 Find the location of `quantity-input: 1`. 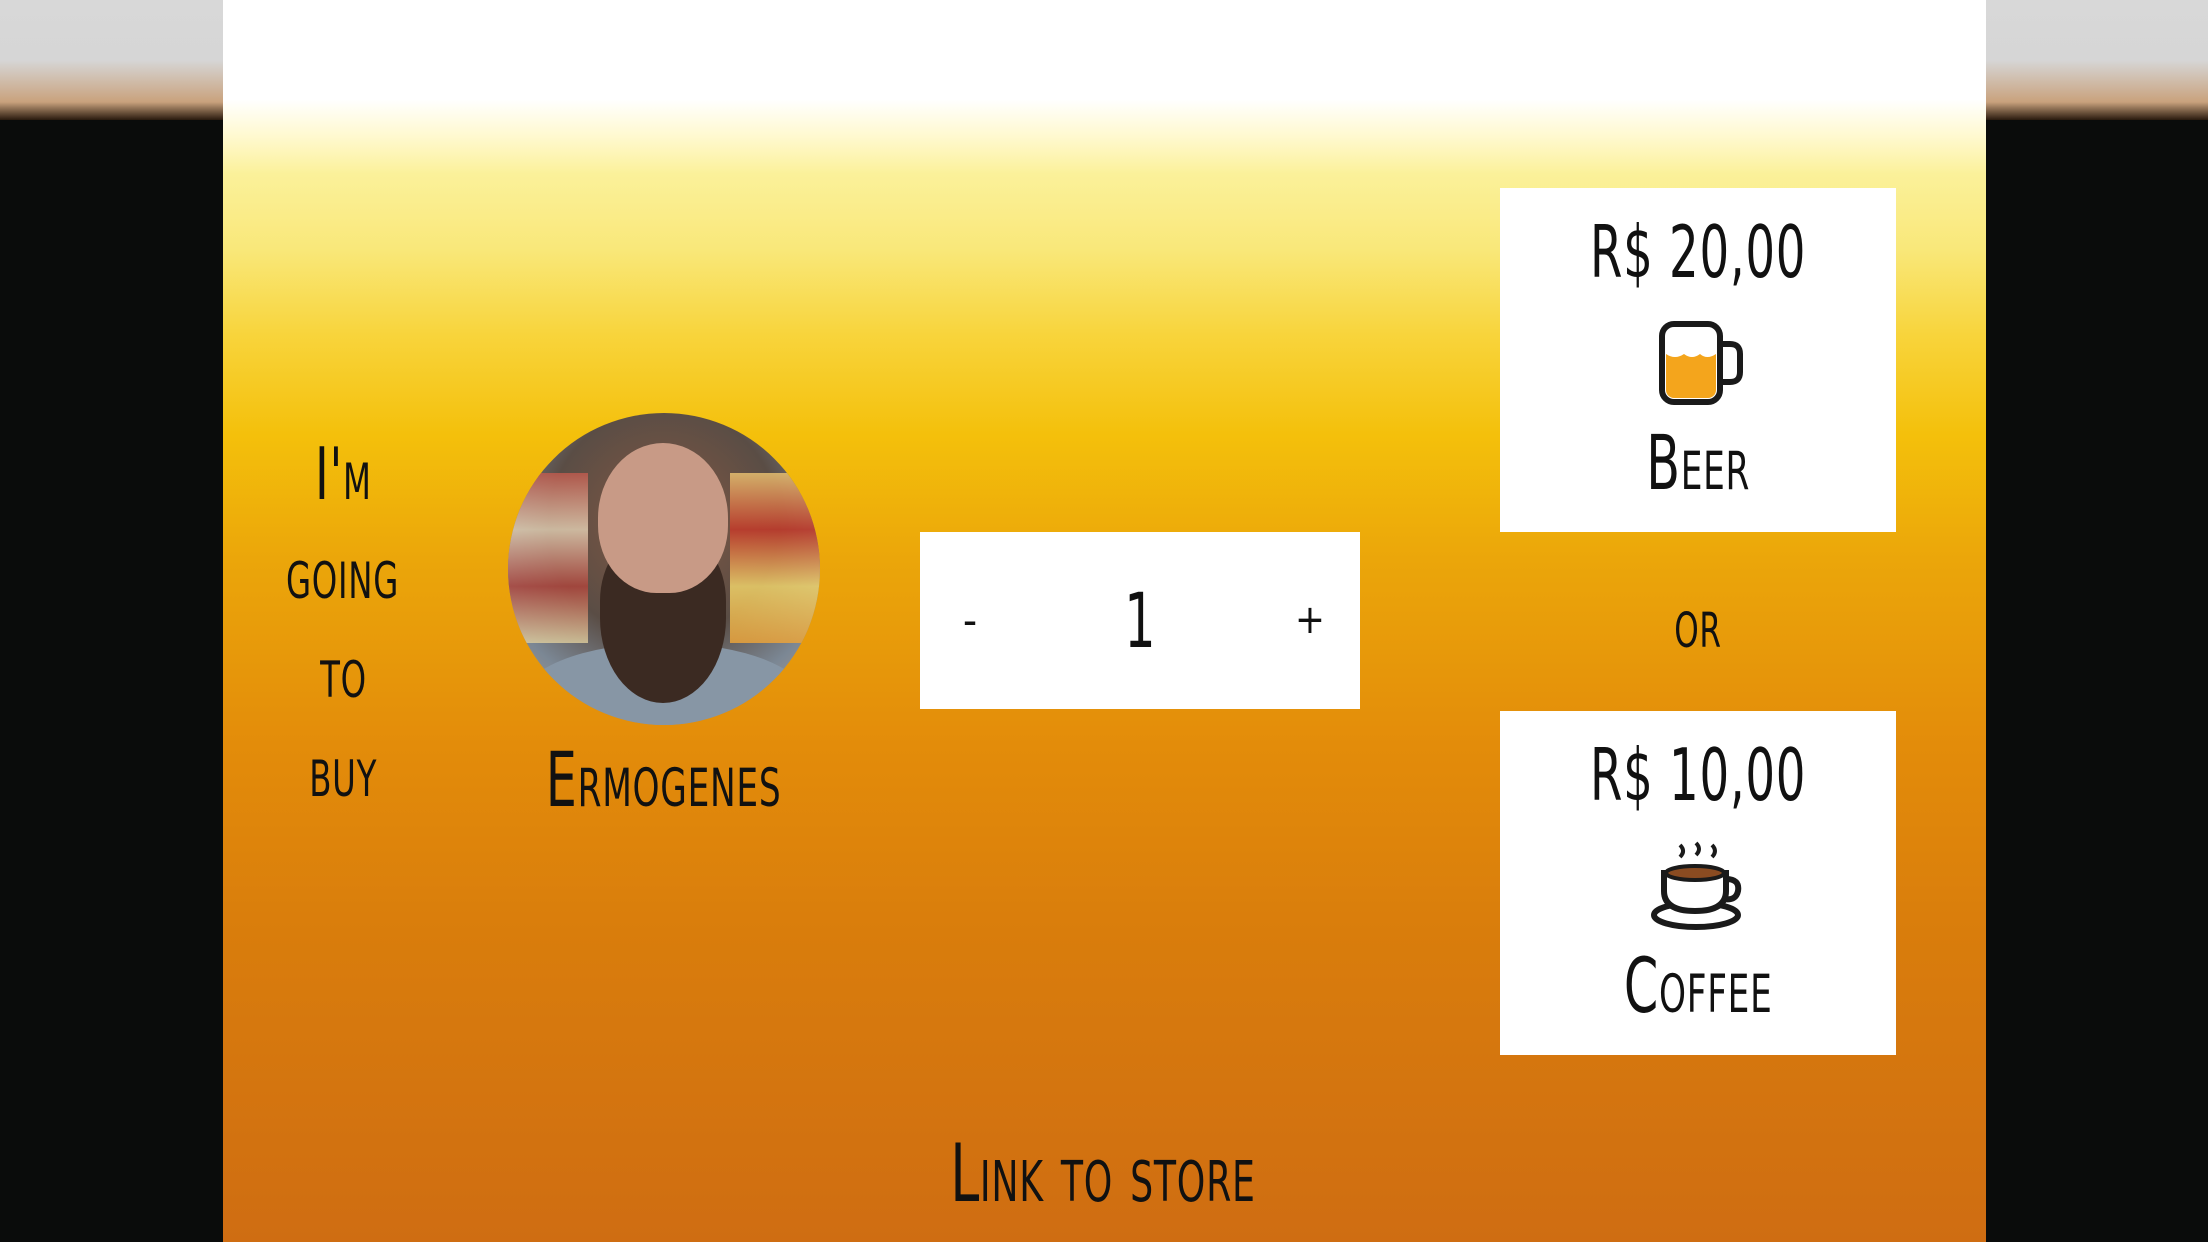

quantity-input: 1 is located at coordinates (1140, 620).